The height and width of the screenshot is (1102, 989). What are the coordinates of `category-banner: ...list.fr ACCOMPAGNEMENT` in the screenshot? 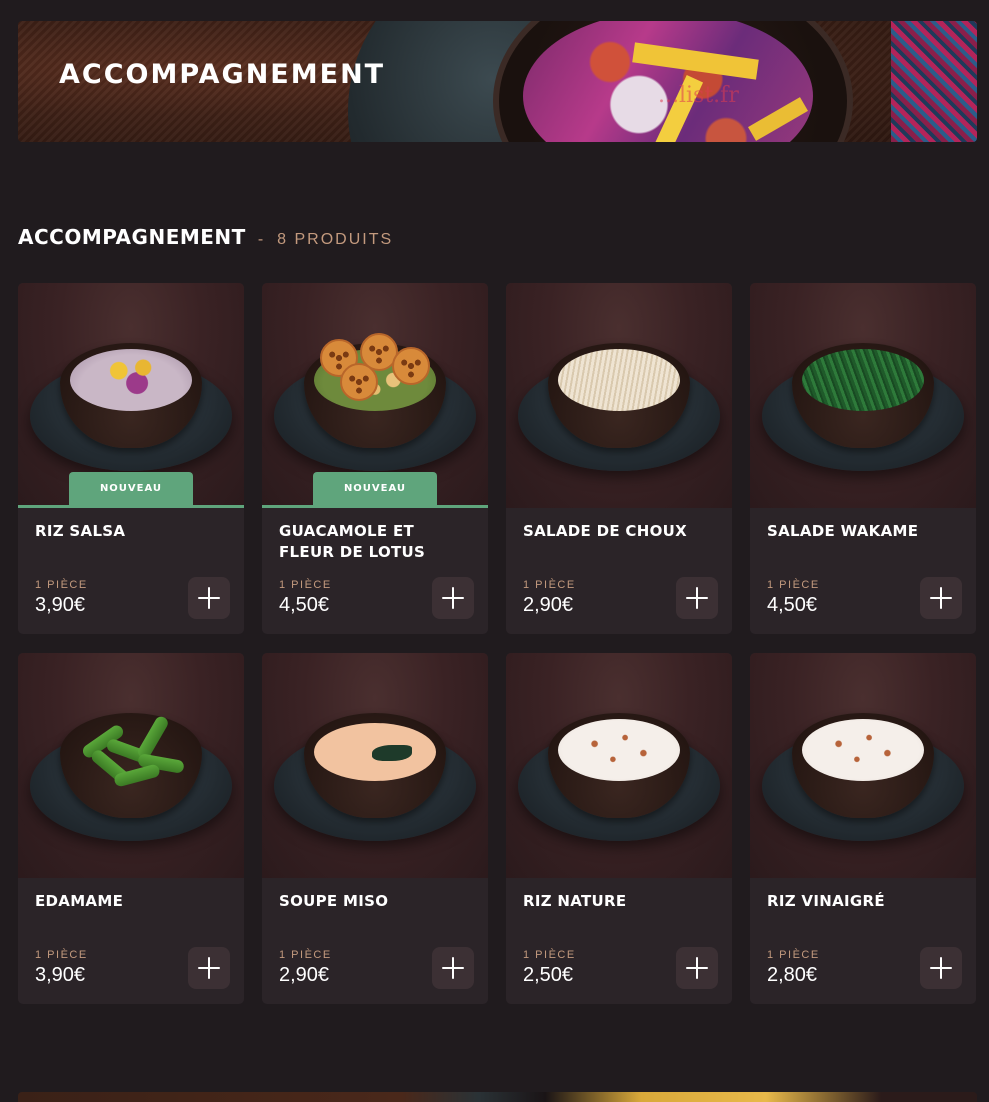 It's located at (497, 81).